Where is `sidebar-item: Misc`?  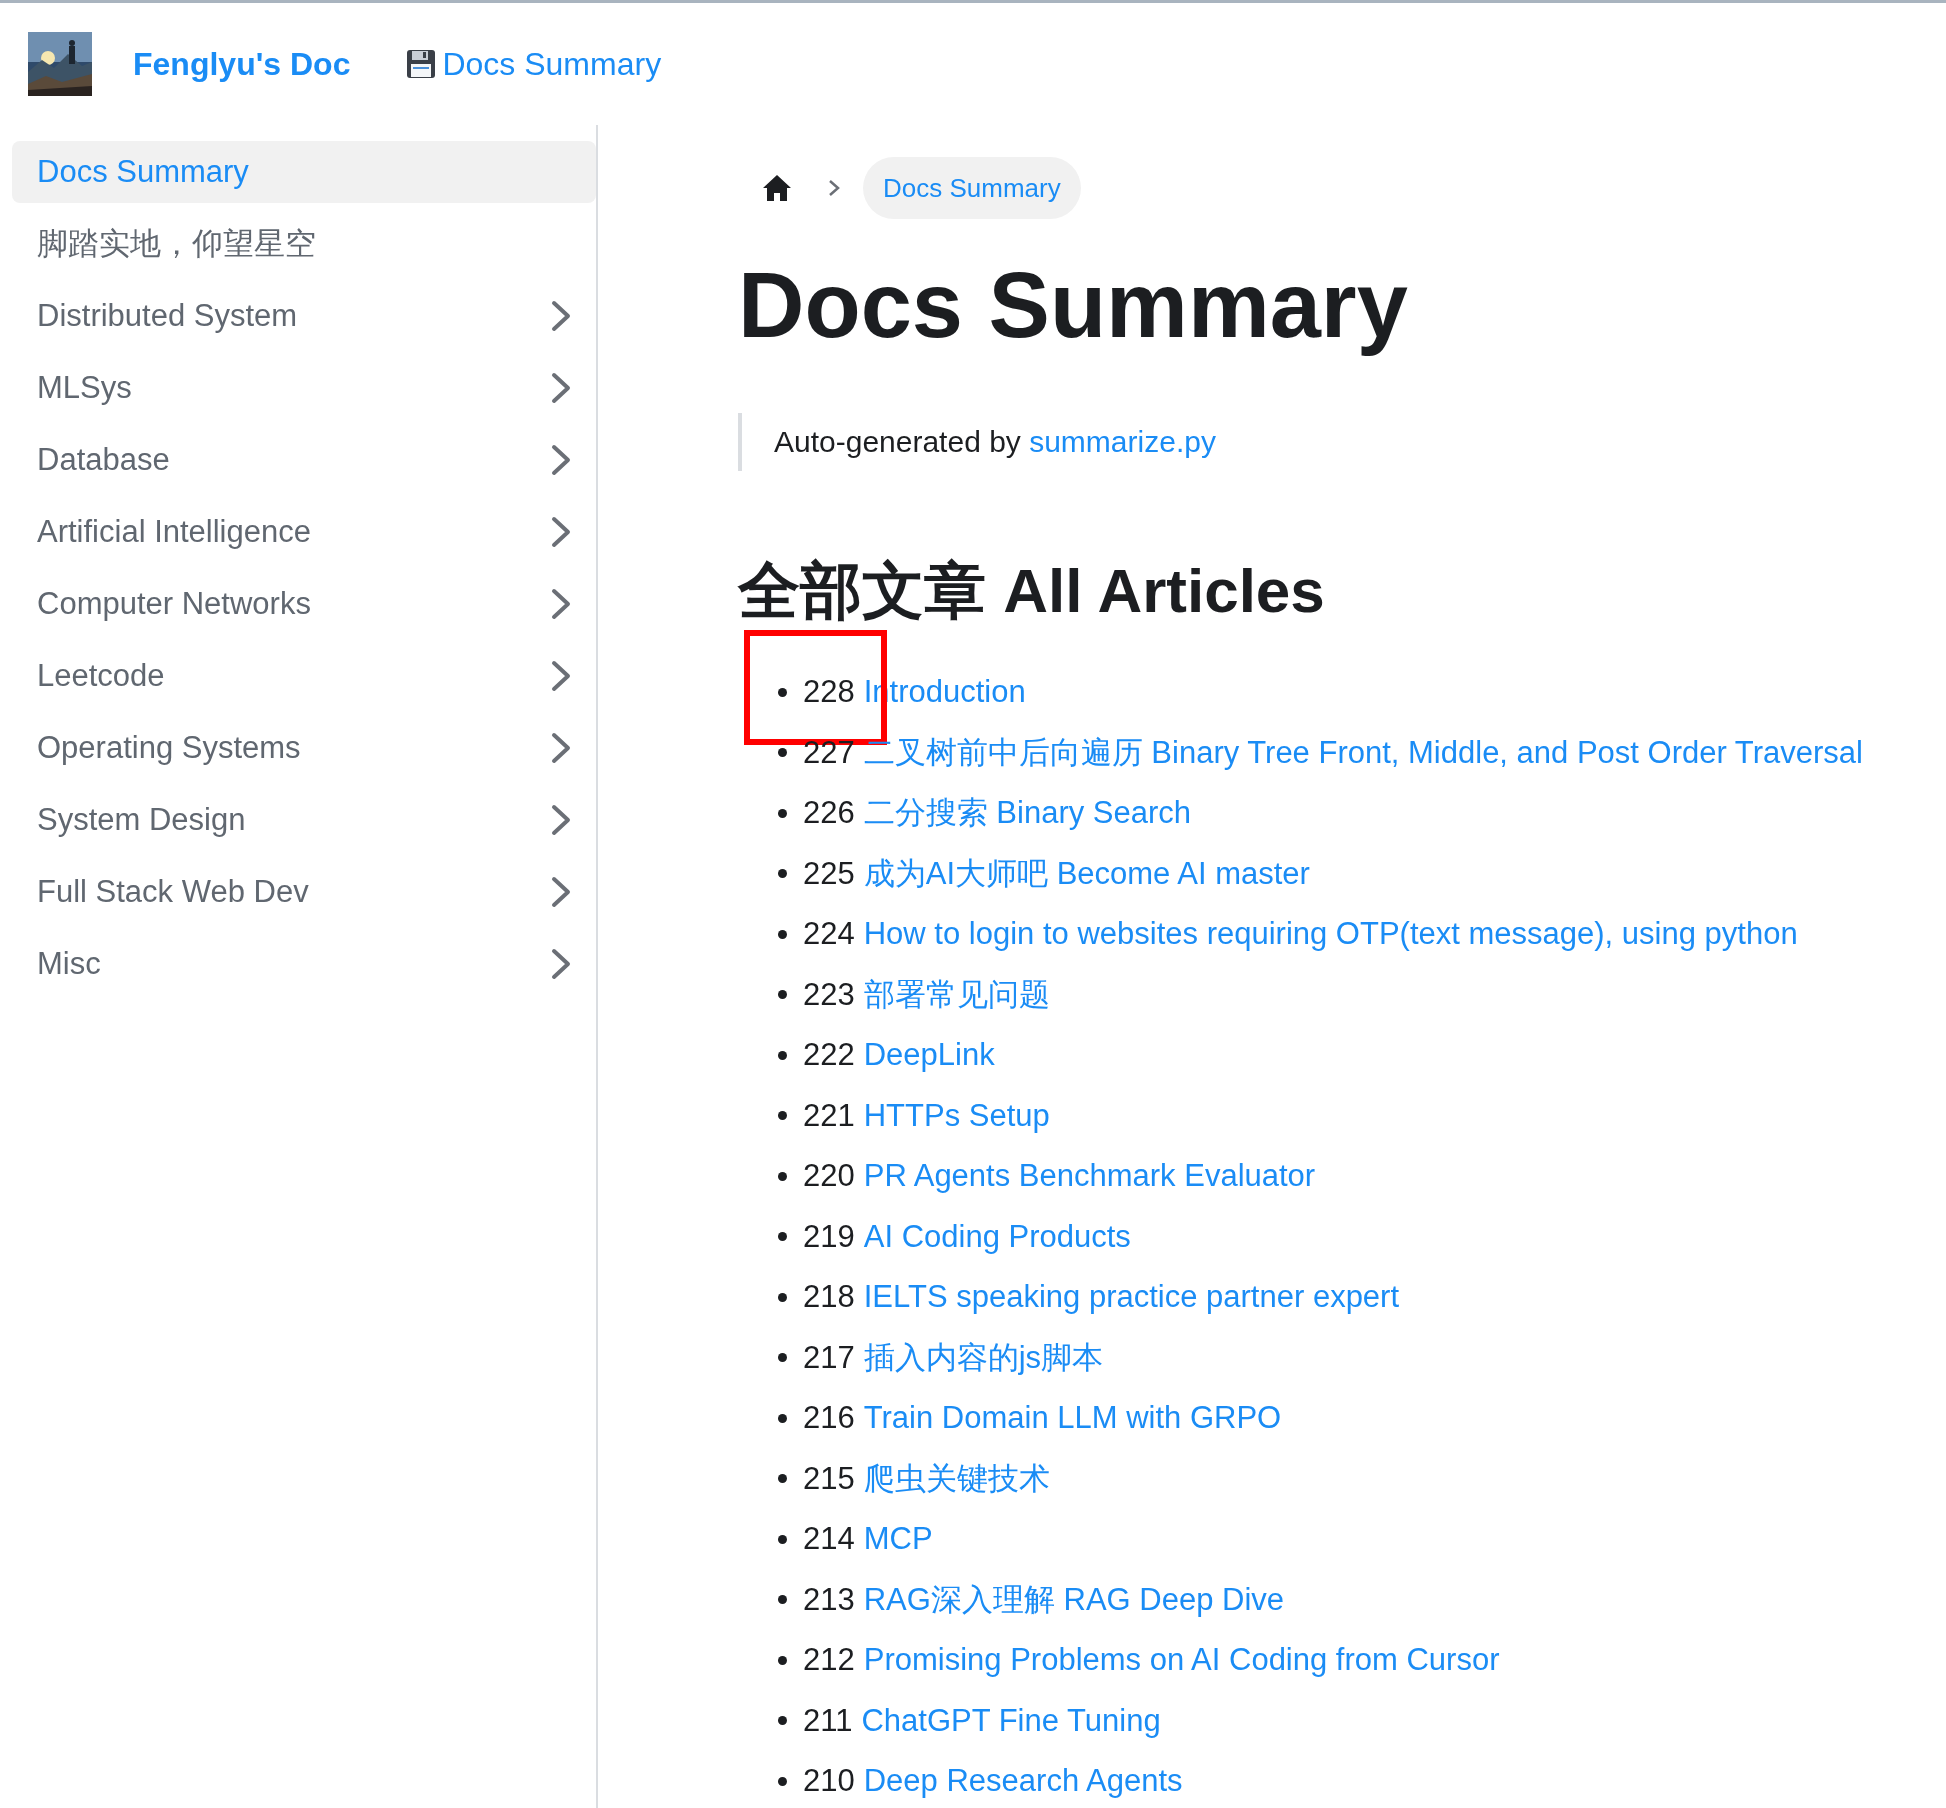 sidebar-item: Misc is located at coordinates (304, 964).